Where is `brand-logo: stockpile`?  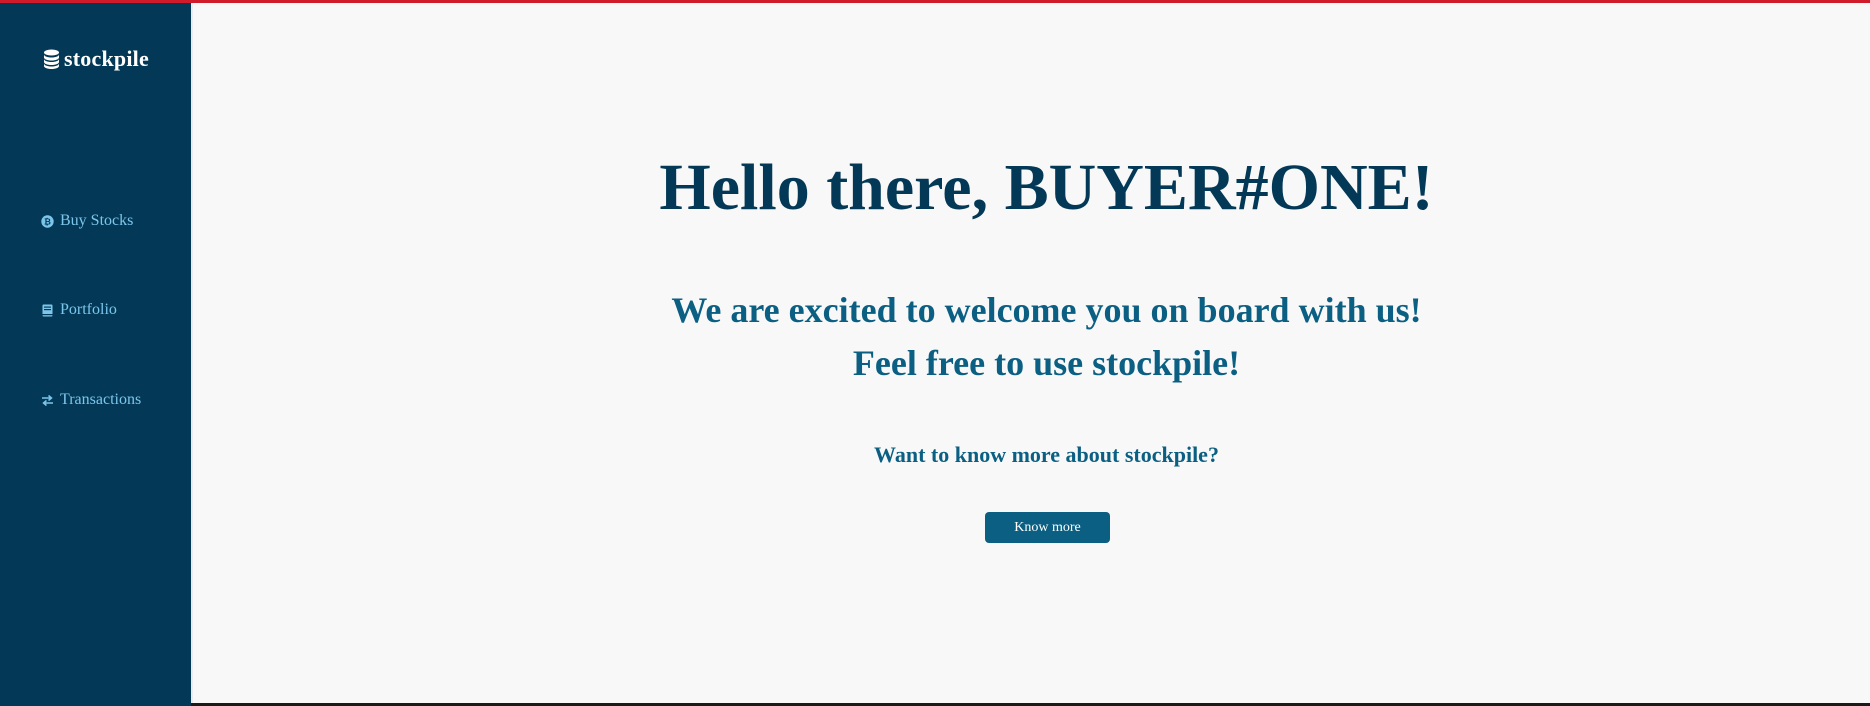 brand-logo: stockpile is located at coordinates (96, 59).